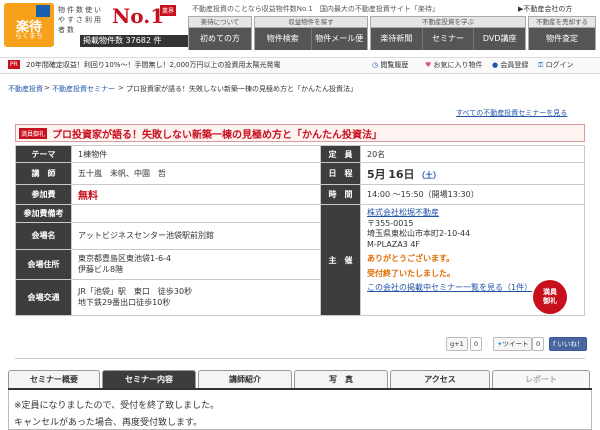  Describe the element at coordinates (43, 154) in the screenshot. I see `label-theme: テーマ` at that location.